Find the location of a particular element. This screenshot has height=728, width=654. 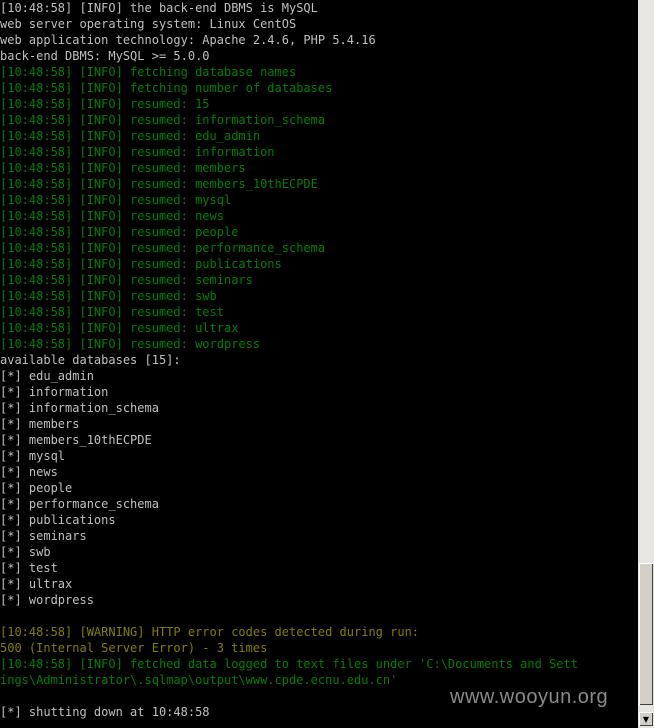

console-line: [*] wordpress is located at coordinates (47, 600).